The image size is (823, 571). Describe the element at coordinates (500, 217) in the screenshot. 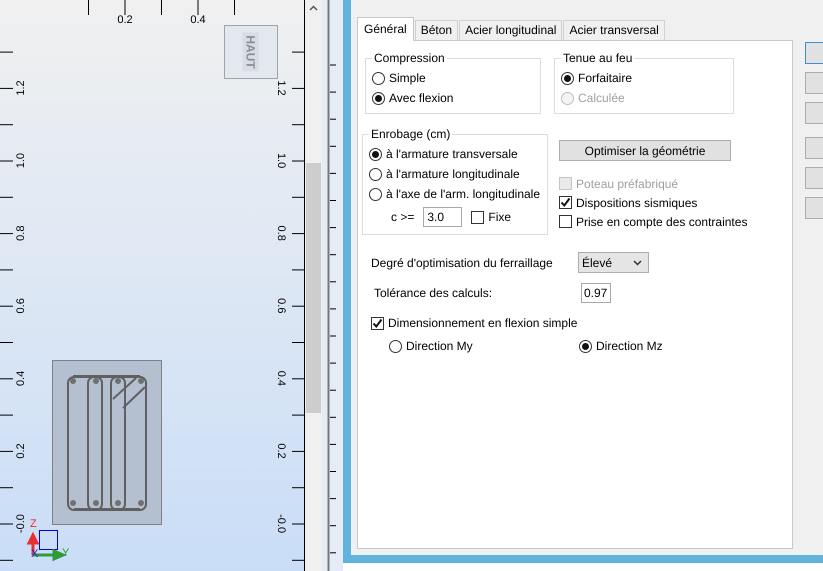

I see `checkbox-label: Fixe` at that location.